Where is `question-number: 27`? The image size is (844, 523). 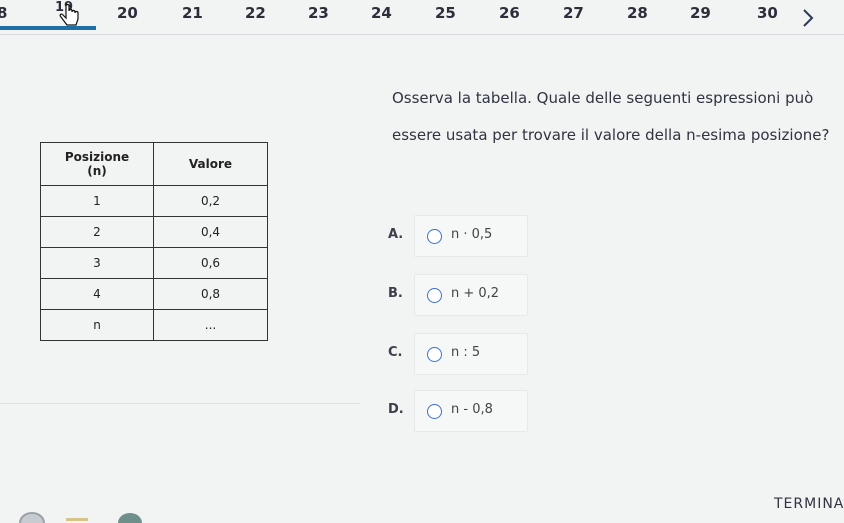 question-number: 27 is located at coordinates (573, 13).